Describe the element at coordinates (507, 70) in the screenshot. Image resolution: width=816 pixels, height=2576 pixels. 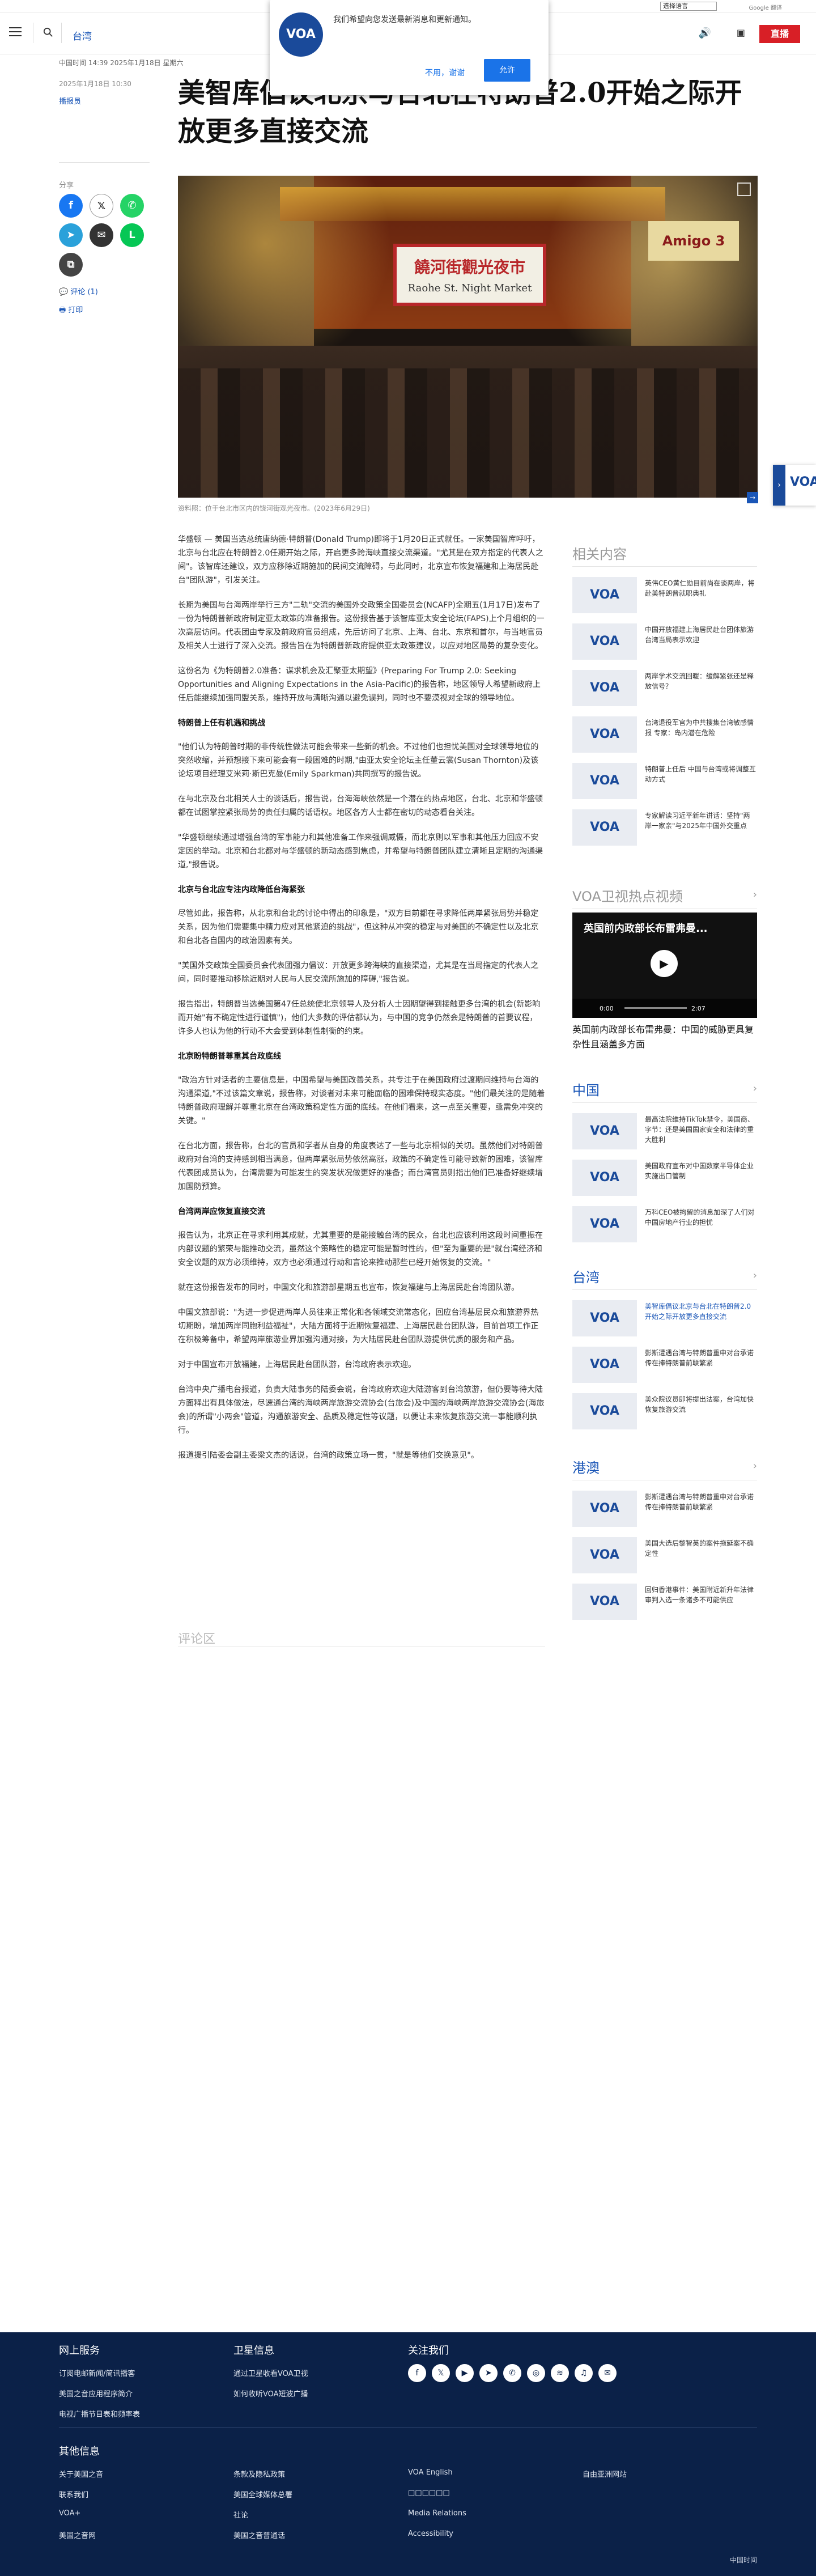
I see `allow-button: 允许` at that location.